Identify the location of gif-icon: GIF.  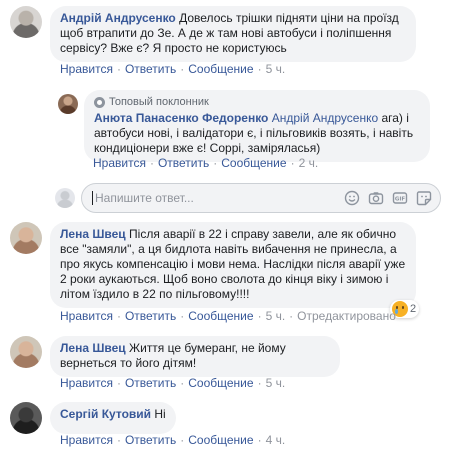
(400, 198).